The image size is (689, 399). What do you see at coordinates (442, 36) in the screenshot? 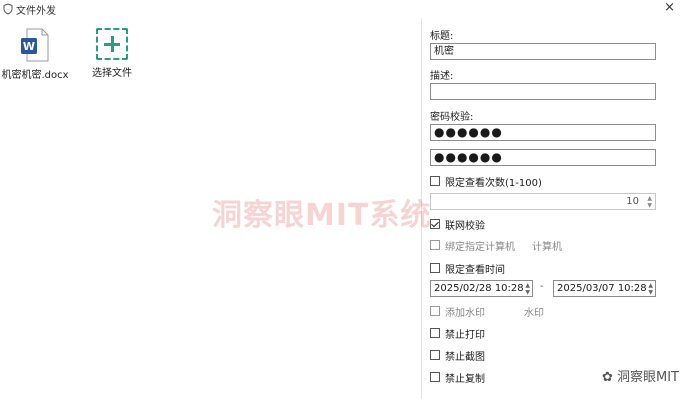
I see `title-field-label: 标题:` at bounding box center [442, 36].